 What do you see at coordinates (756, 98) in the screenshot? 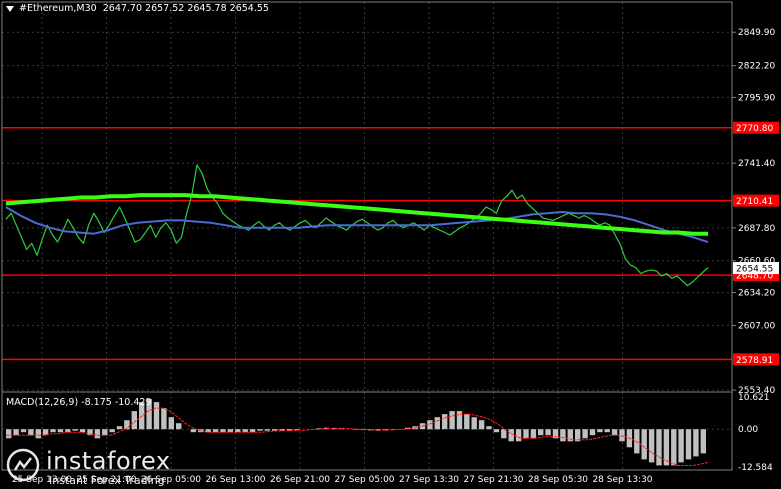
I see `y-tick-label: 2795.90` at bounding box center [756, 98].